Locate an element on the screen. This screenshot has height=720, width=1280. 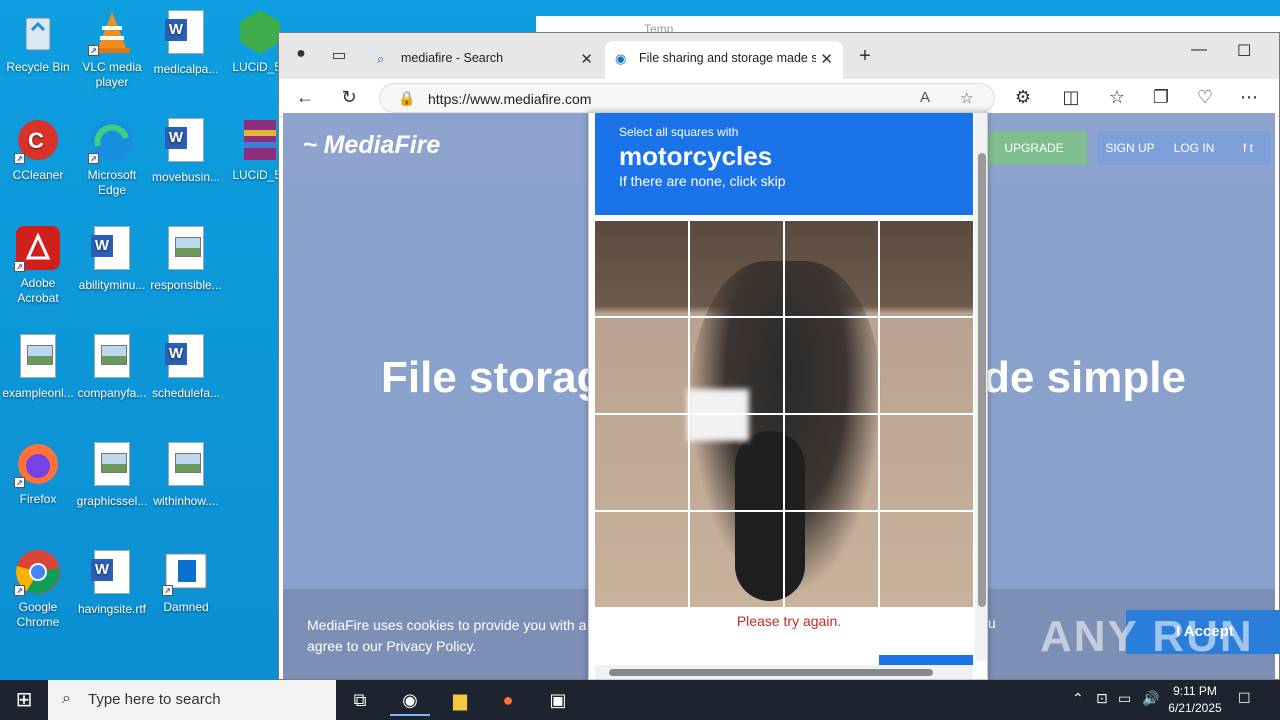
split-screen-icon: ◫ is located at coordinates (1071, 97).